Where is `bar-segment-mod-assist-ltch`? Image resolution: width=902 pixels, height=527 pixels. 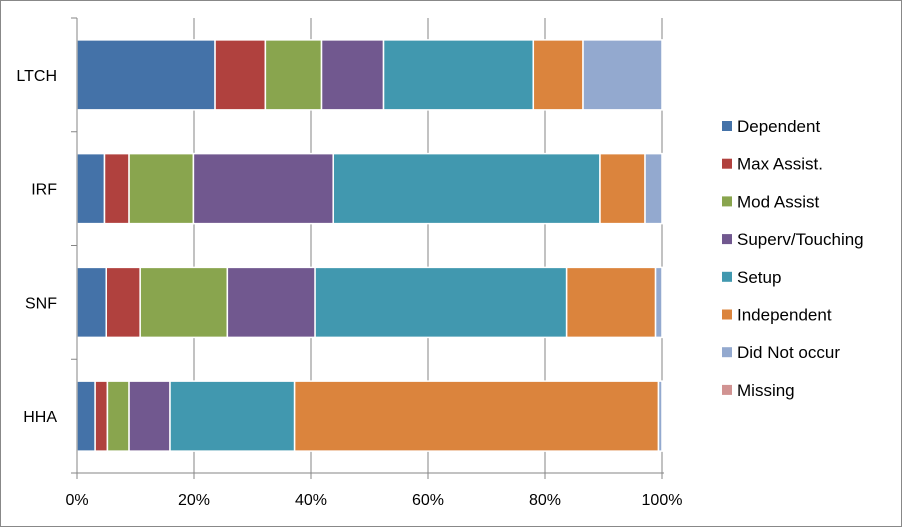 bar-segment-mod-assist-ltch is located at coordinates (293, 75).